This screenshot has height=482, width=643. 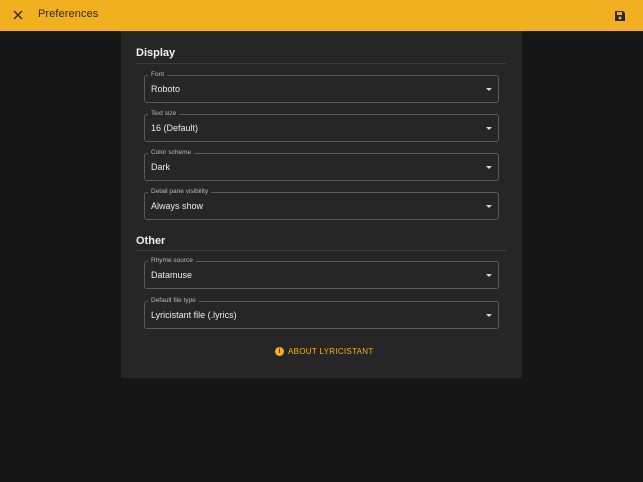 What do you see at coordinates (175, 128) in the screenshot?
I see `field-value: 16 (Default)` at bounding box center [175, 128].